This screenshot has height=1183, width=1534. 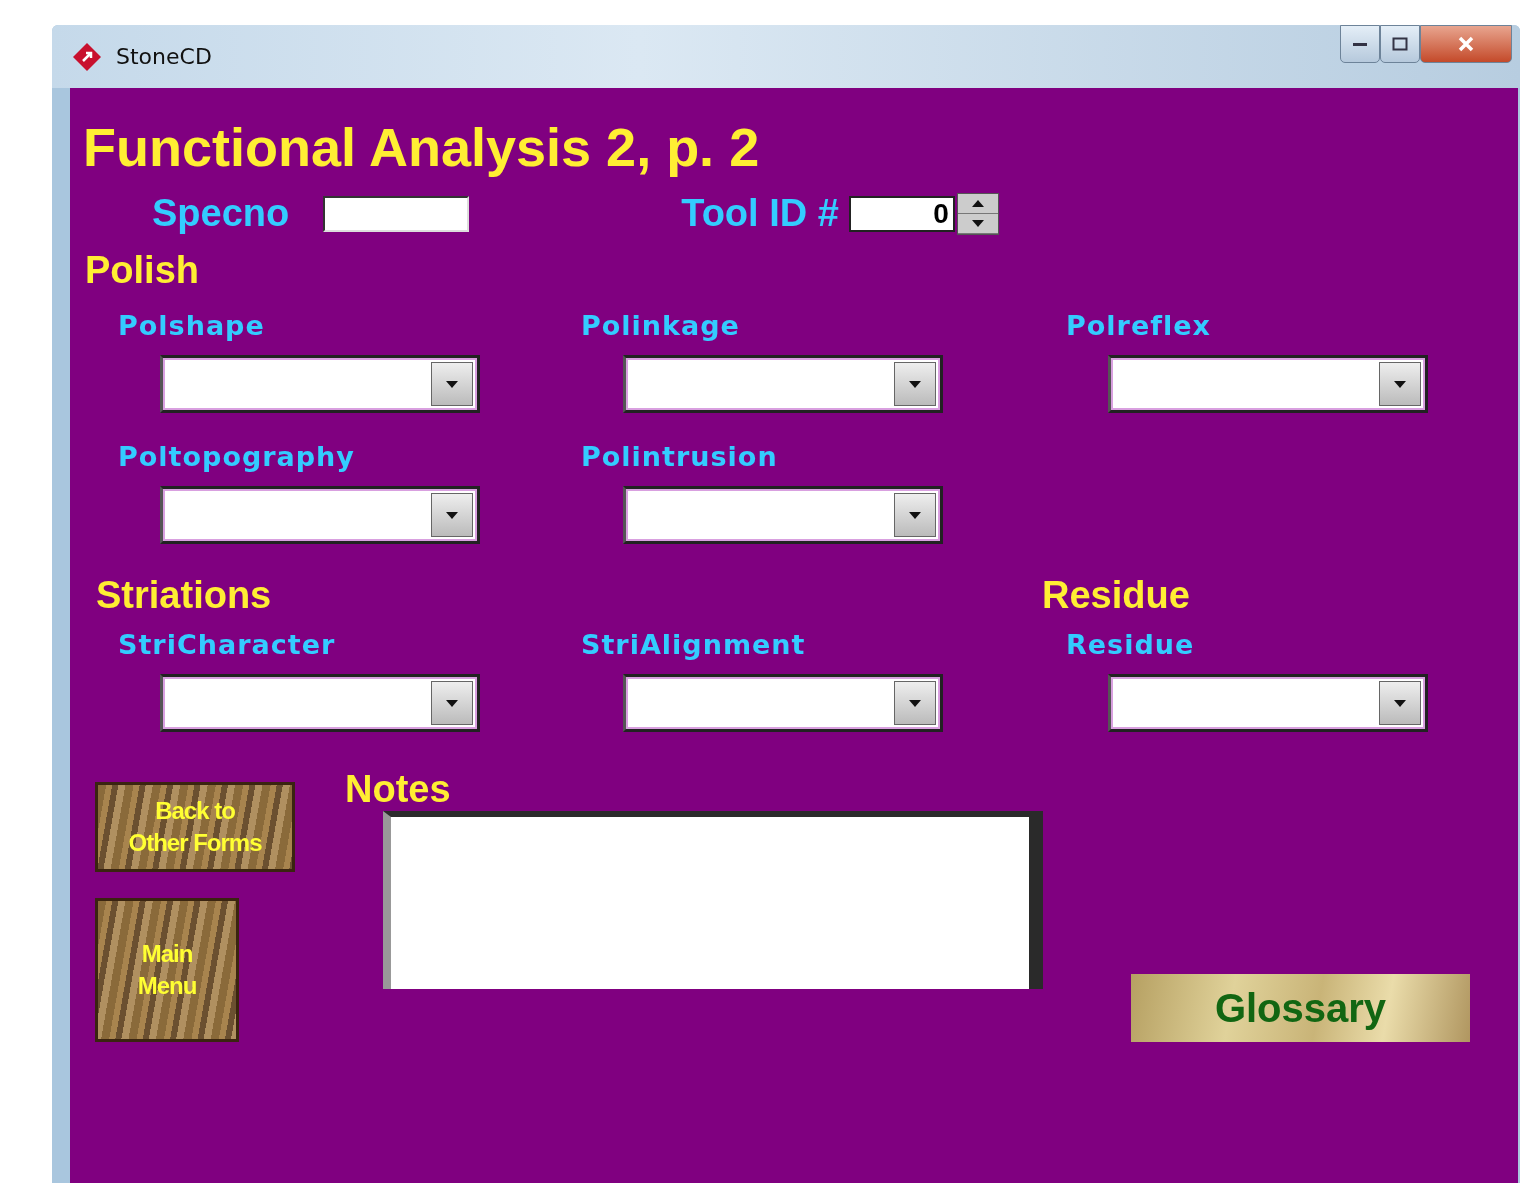 I want to click on window-title: StoneCD, so click(x=164, y=56).